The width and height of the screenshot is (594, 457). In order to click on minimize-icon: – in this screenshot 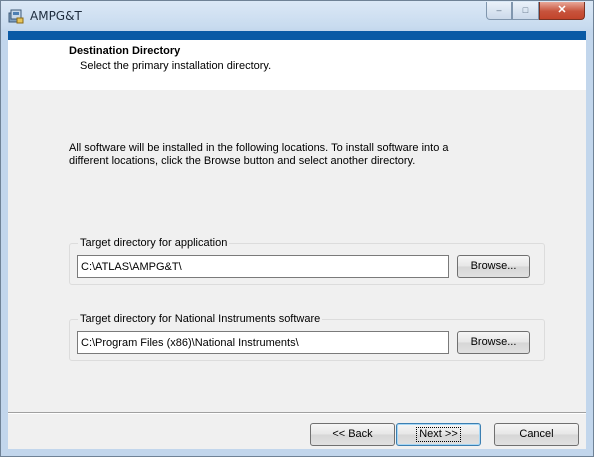, I will do `click(499, 10)`.